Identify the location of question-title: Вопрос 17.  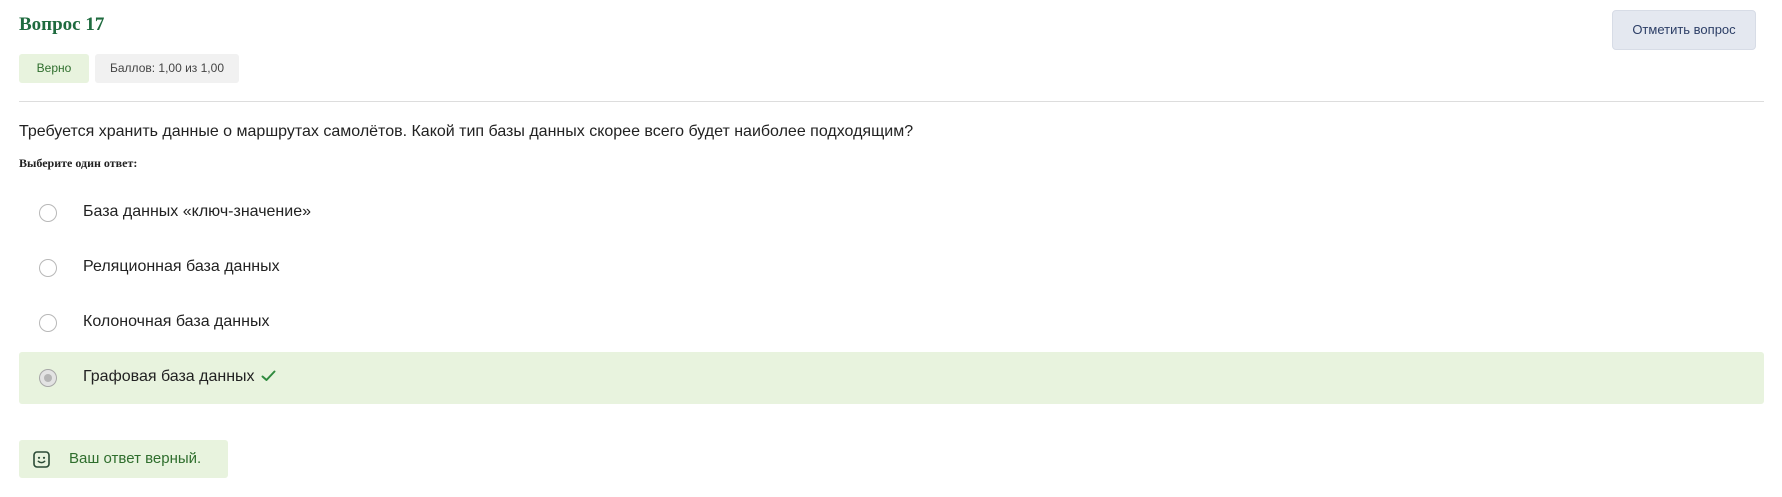
(62, 24).